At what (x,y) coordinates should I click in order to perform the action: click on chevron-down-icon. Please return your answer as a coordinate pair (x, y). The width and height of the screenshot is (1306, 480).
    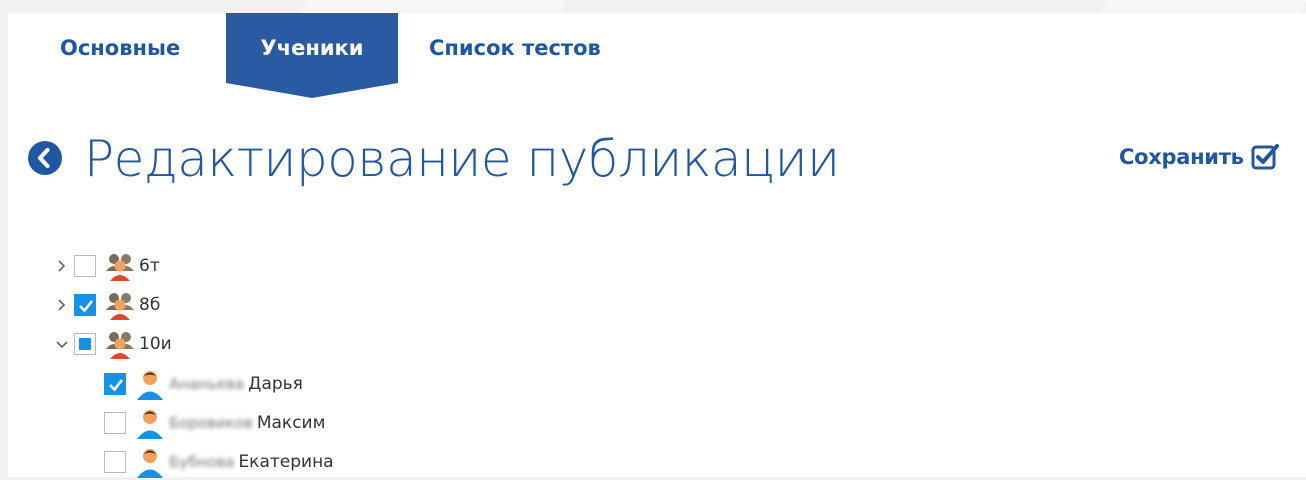
    Looking at the image, I should click on (62, 344).